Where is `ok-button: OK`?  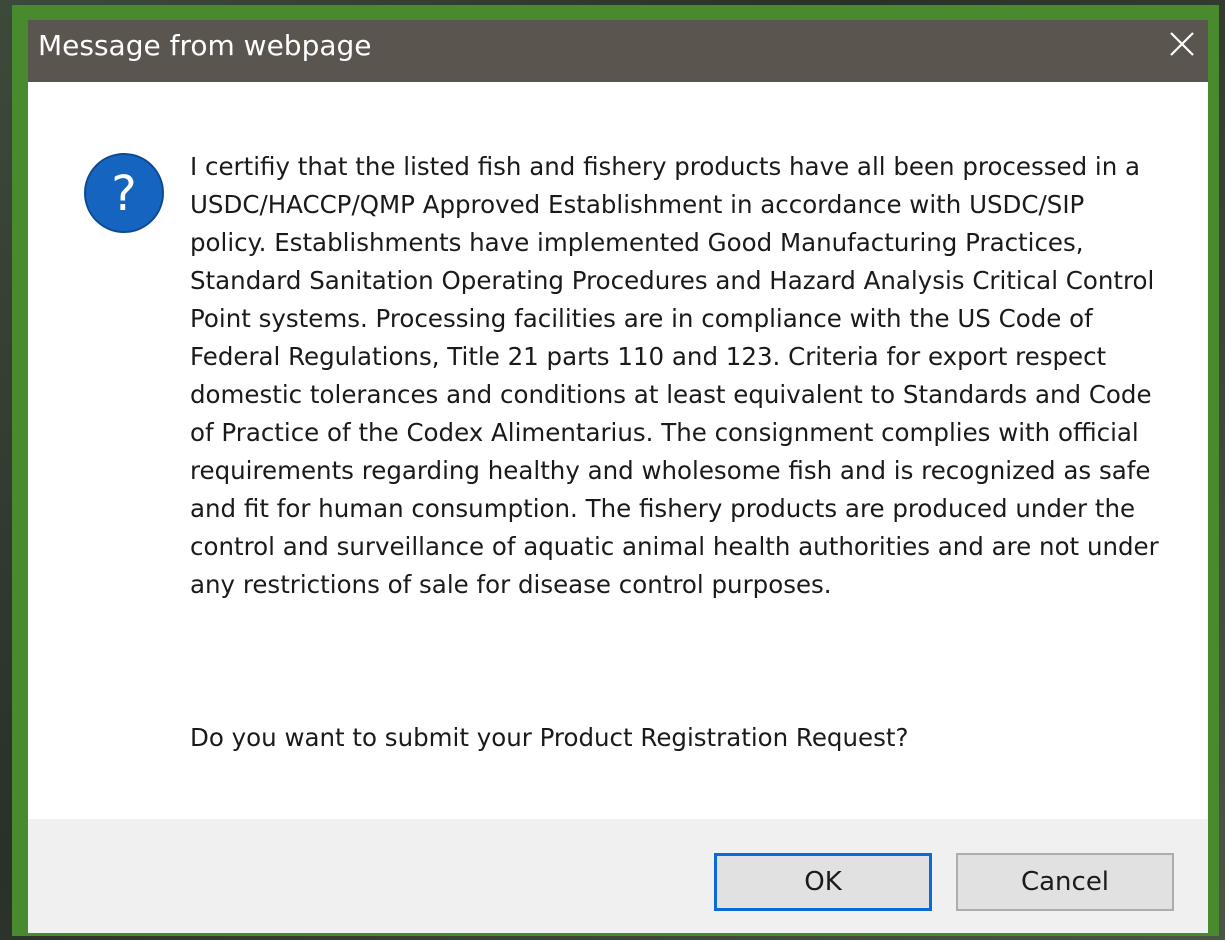 ok-button: OK is located at coordinates (823, 882).